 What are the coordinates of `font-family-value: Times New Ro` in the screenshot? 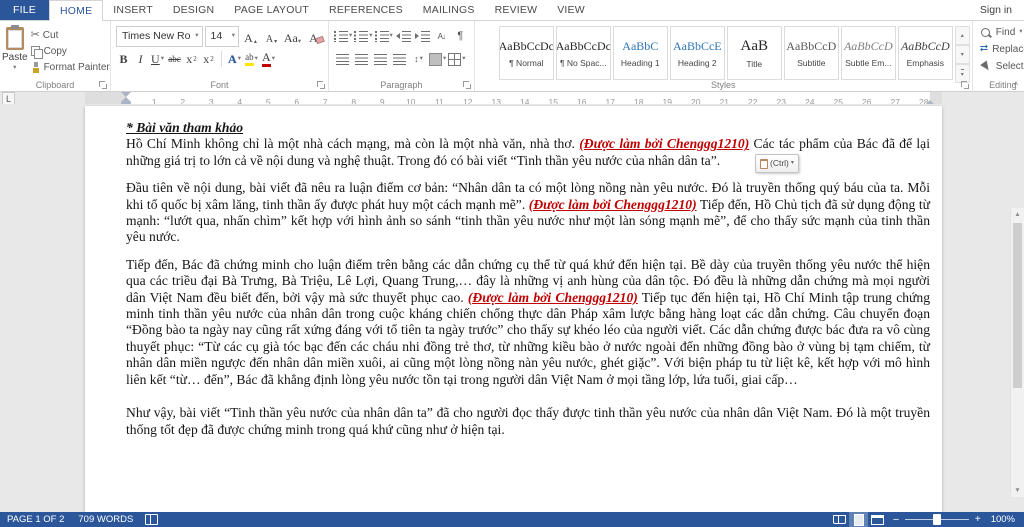 It's located at (156, 36).